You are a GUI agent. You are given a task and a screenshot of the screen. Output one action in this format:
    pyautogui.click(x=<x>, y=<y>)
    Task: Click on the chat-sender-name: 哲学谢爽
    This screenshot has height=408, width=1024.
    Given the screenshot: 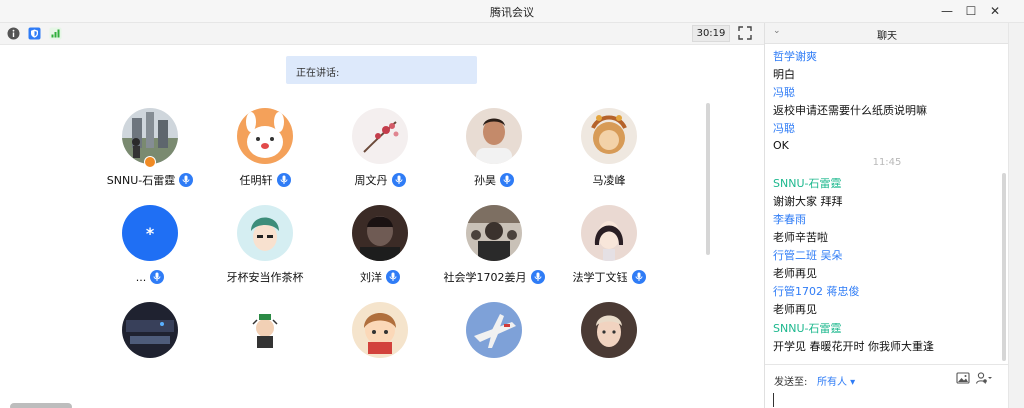 What is the action you would take?
    pyautogui.click(x=795, y=56)
    